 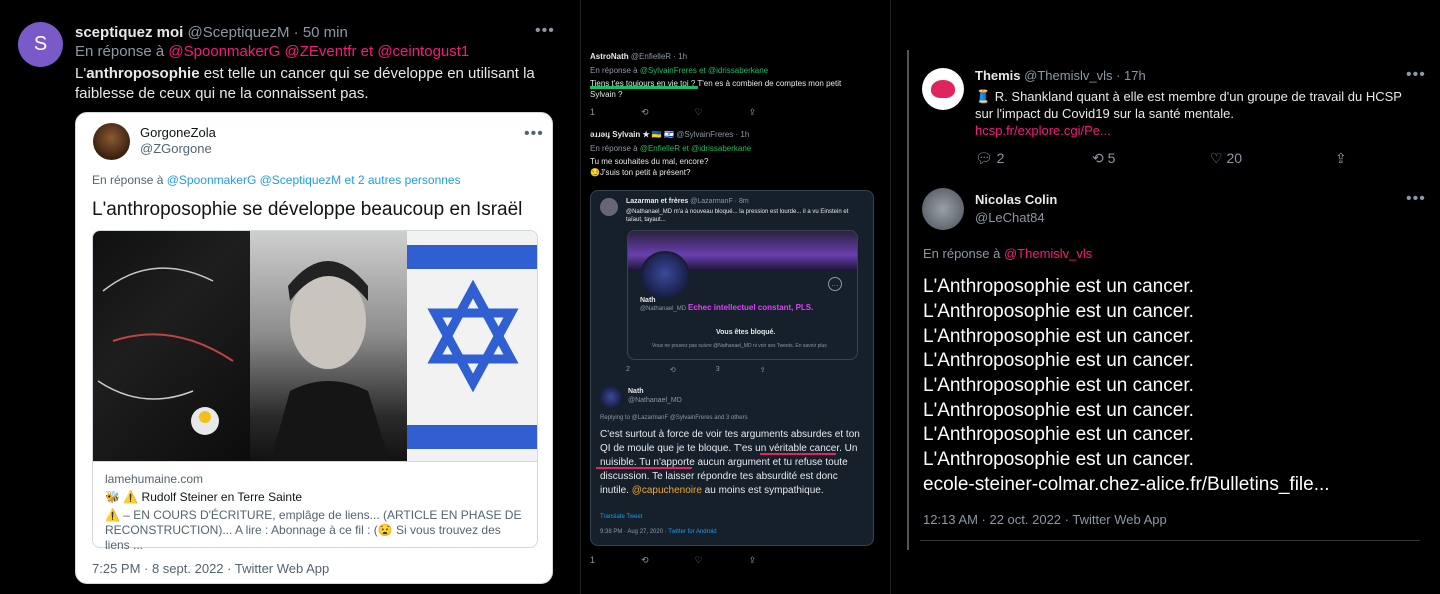 What do you see at coordinates (696, 370) in the screenshot?
I see `tweet-actions: 2 ⟲ 3 ⇪` at bounding box center [696, 370].